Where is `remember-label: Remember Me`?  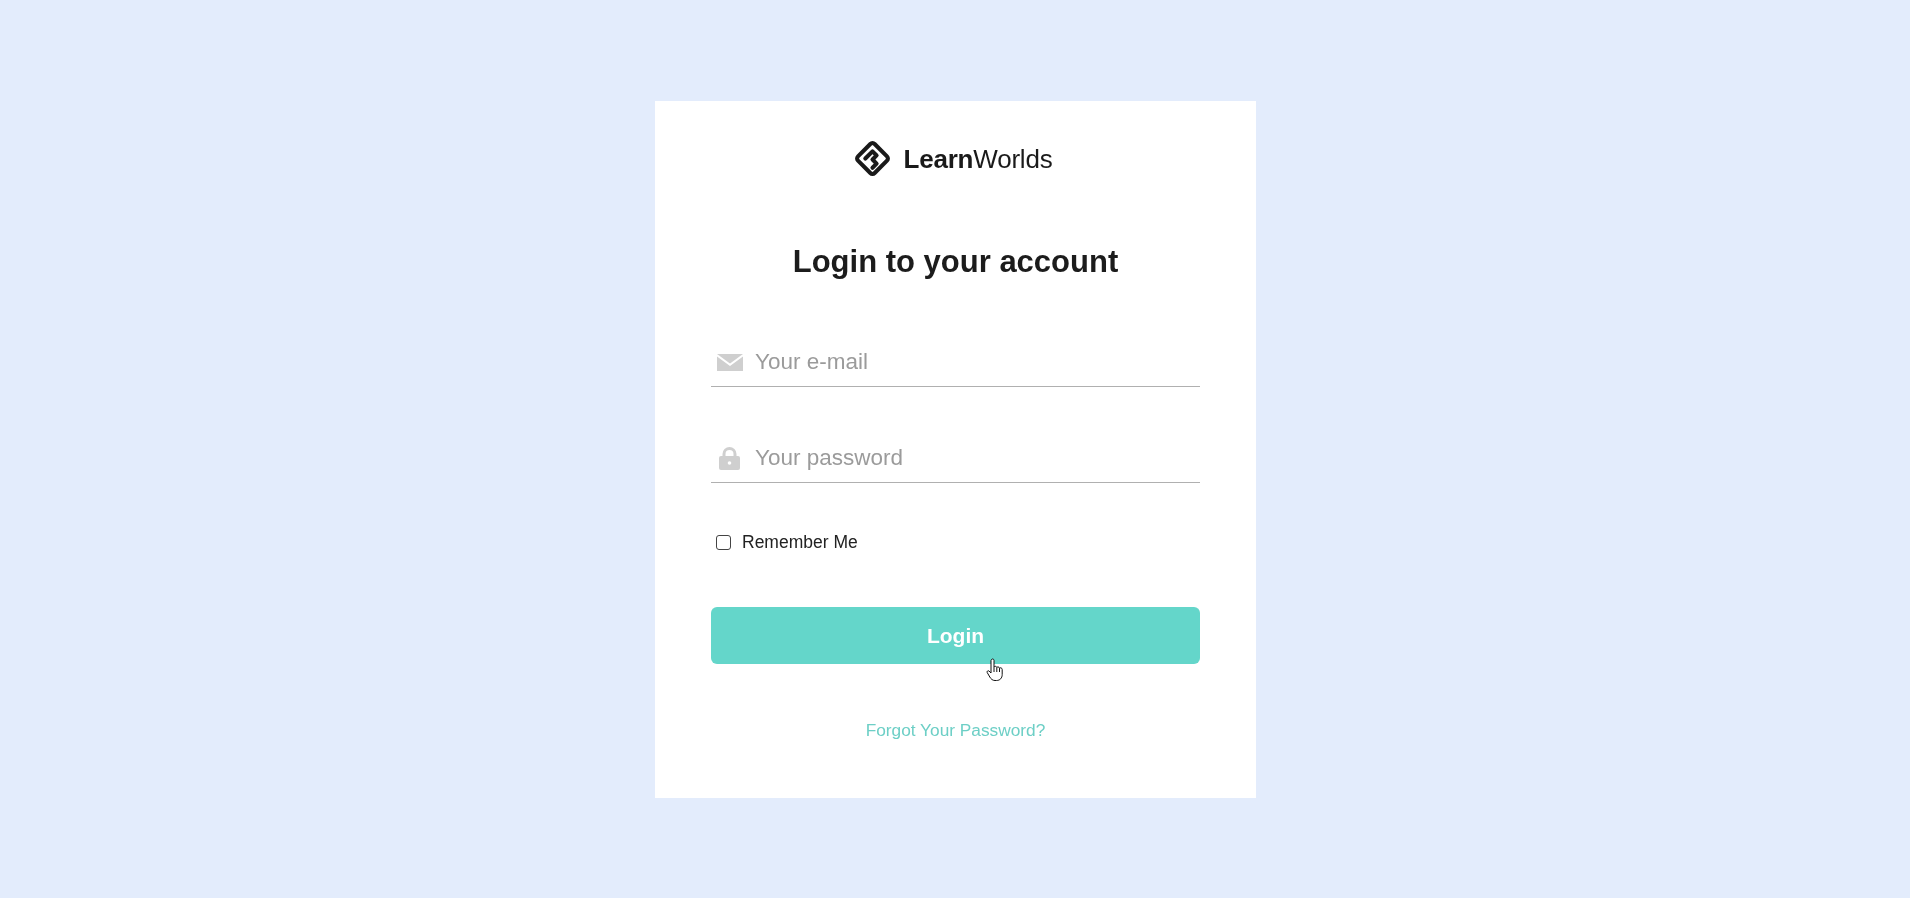
remember-label: Remember Me is located at coordinates (800, 542).